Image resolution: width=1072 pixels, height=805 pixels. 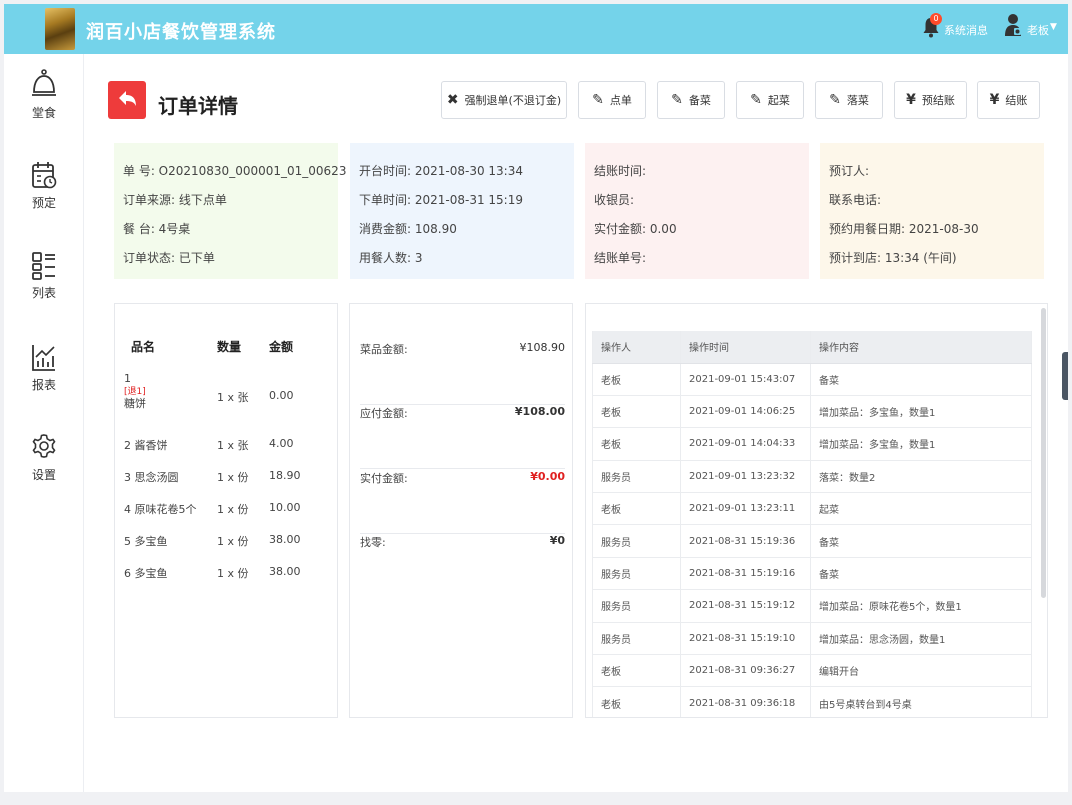 I want to click on force-refund-button: ✖ 强制退单(不退订金), so click(x=504, y=100).